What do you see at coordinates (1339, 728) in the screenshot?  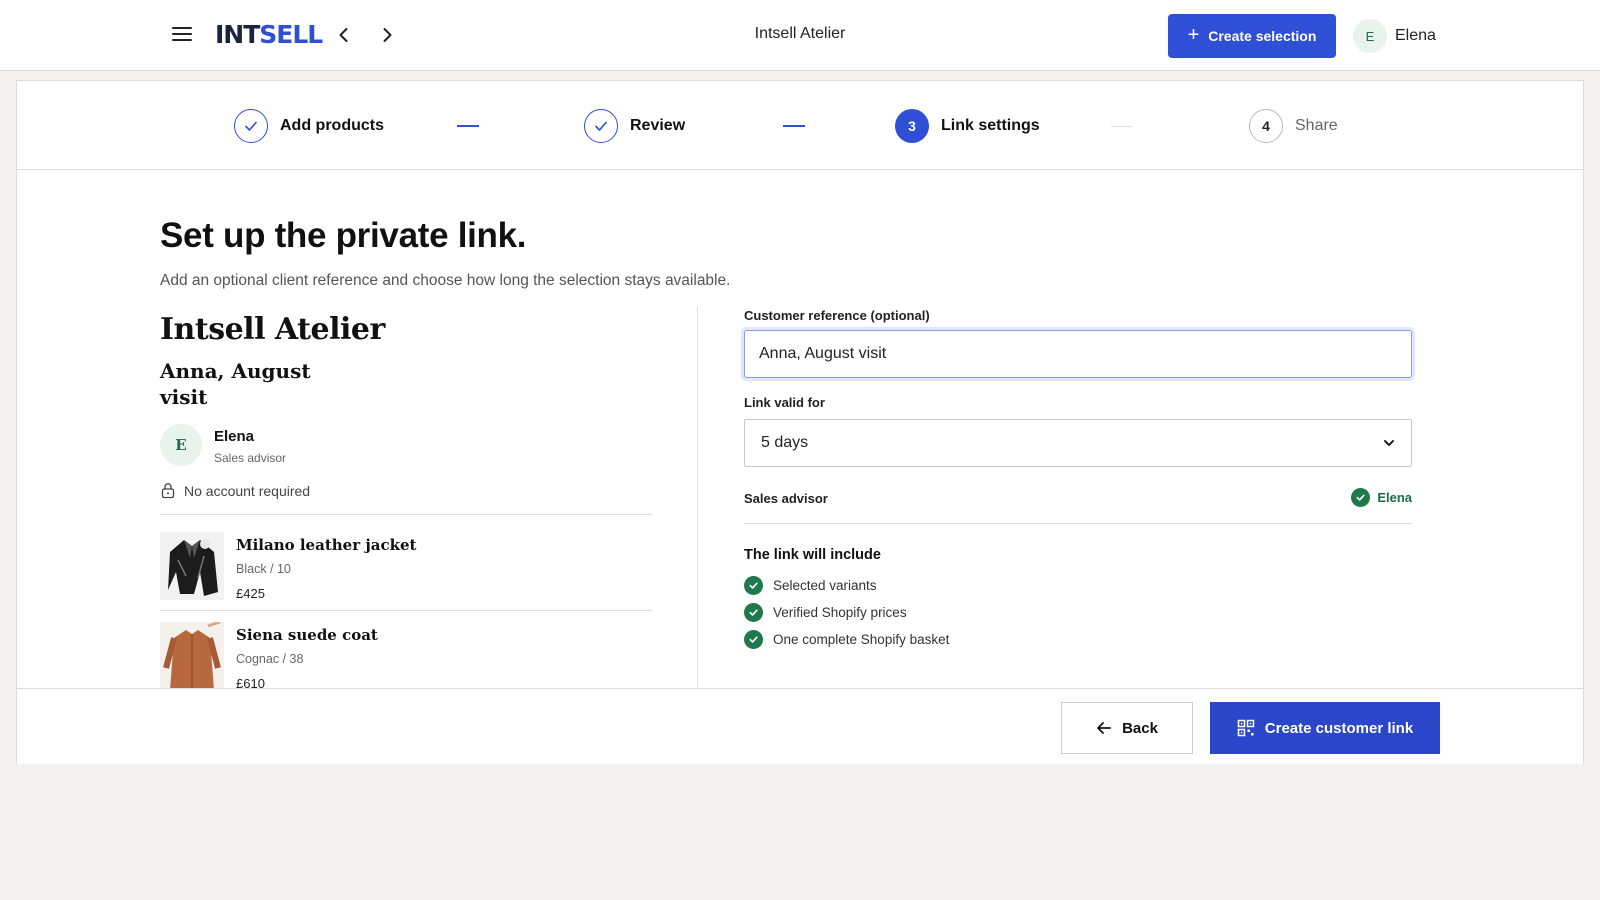 I see `create-customer-link-label: Create customer link` at bounding box center [1339, 728].